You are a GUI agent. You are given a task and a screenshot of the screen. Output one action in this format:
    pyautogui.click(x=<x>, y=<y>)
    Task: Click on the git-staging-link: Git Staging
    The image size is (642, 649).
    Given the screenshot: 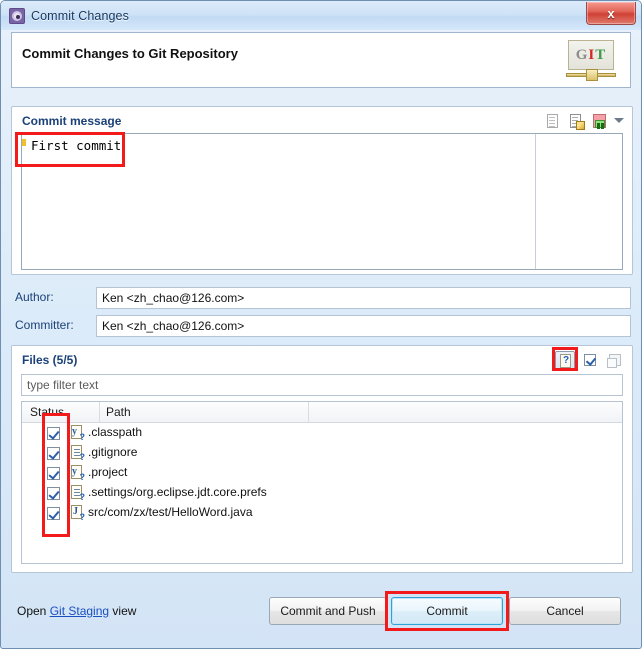 What is the action you would take?
    pyautogui.click(x=79, y=611)
    